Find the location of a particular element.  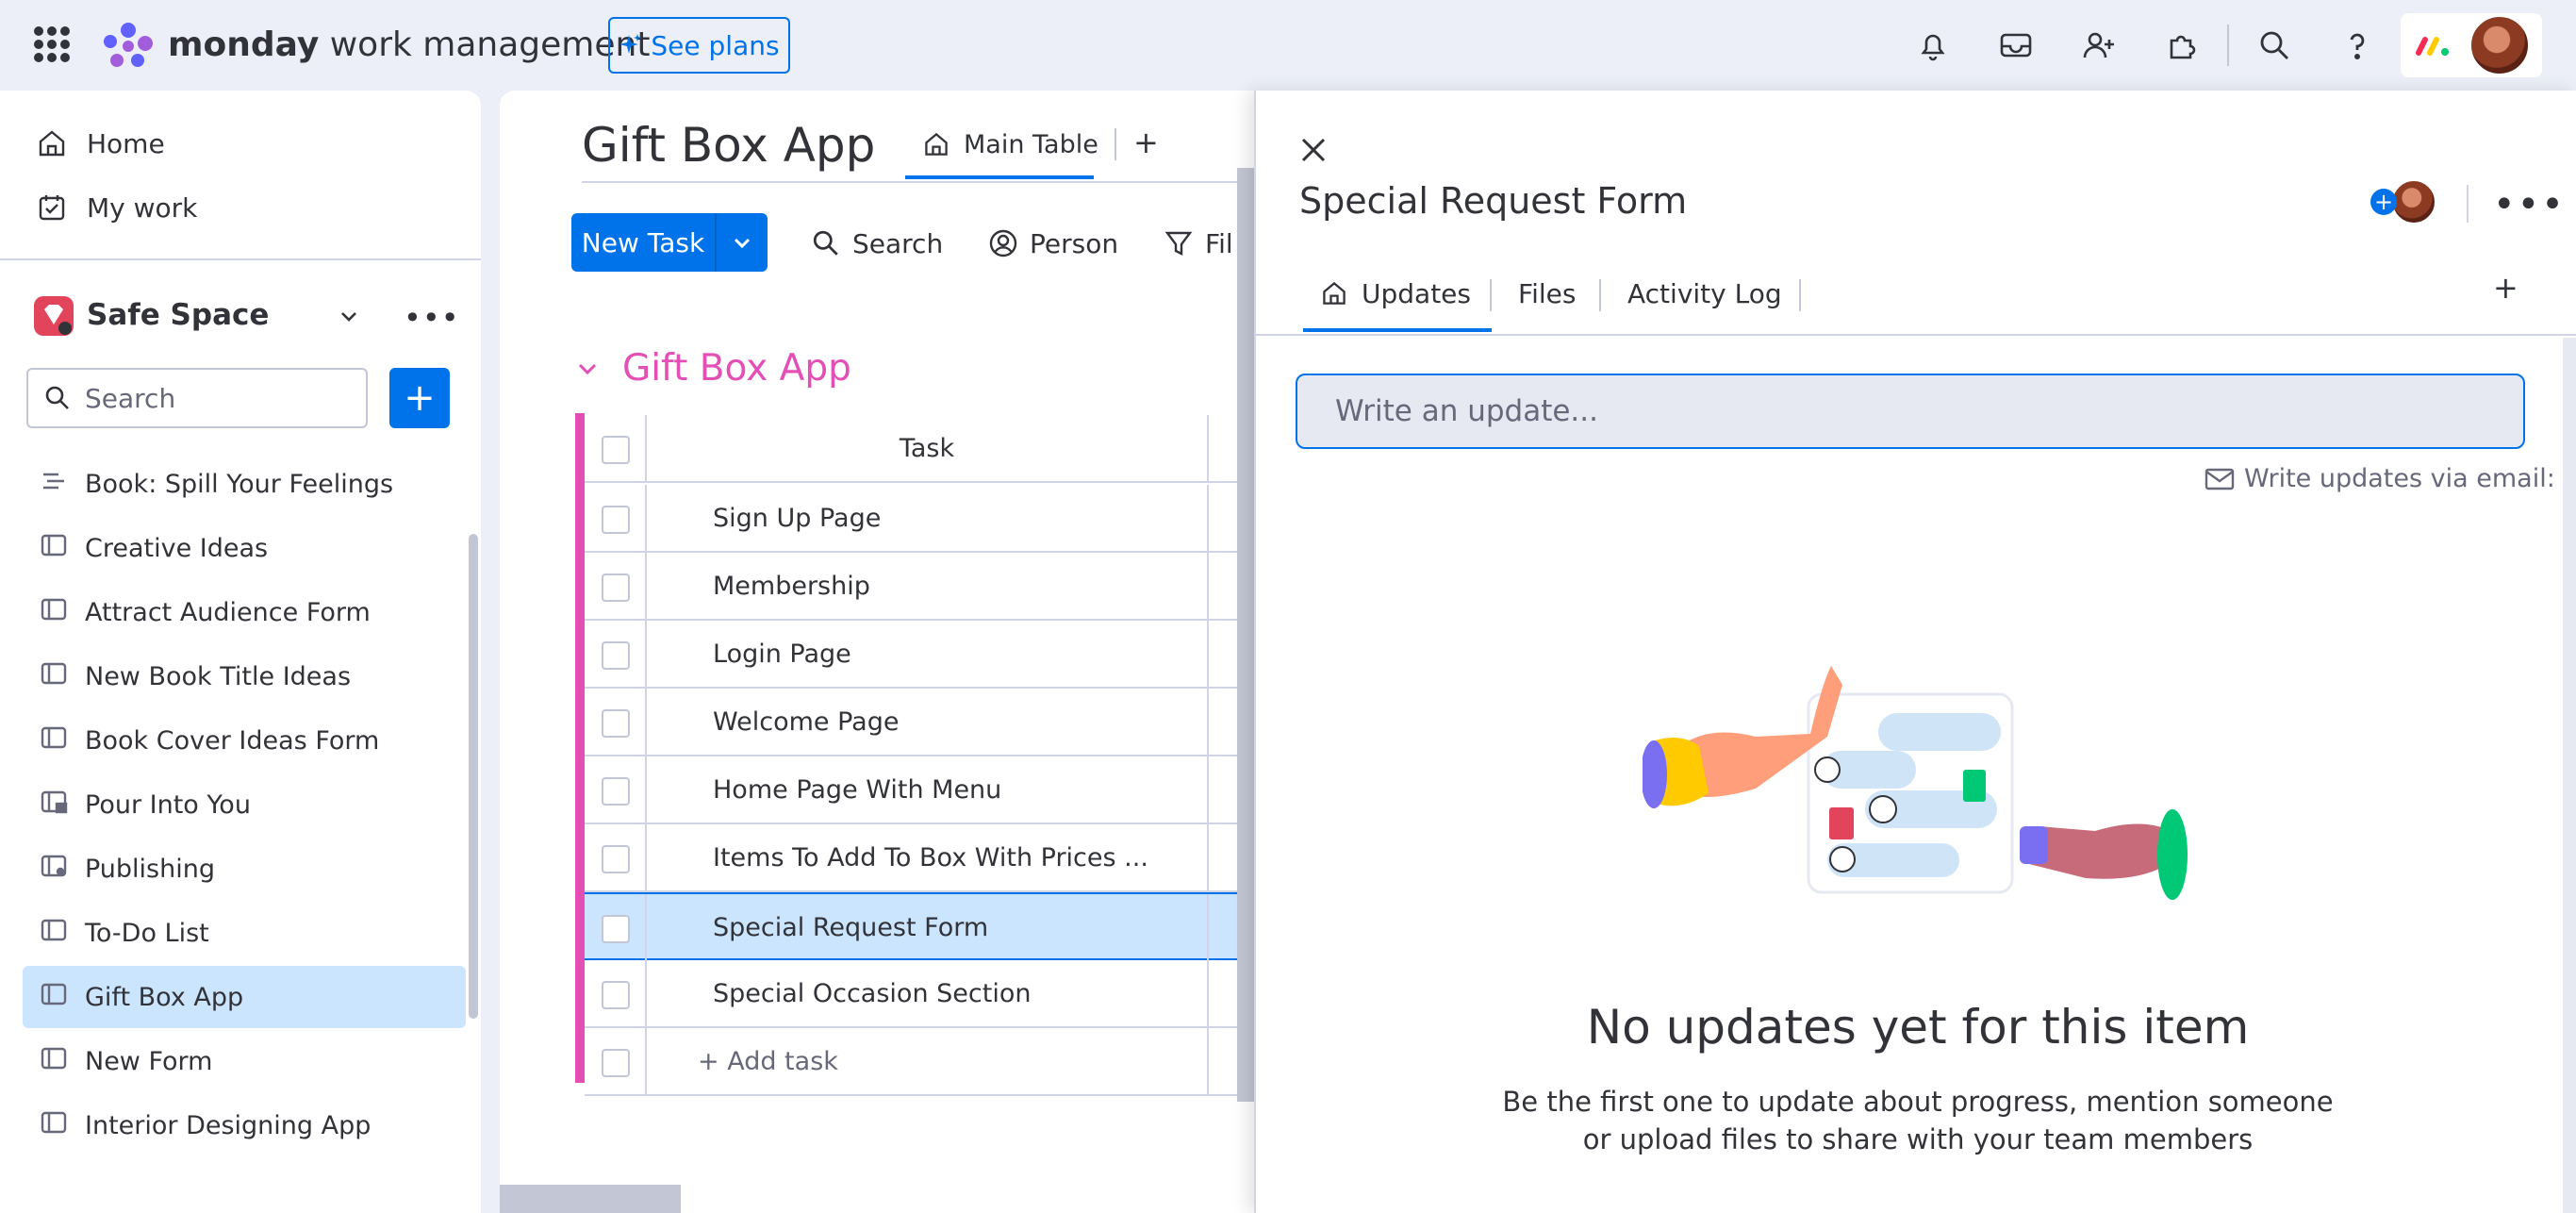

workspace-name: Safe Space is located at coordinates (178, 315).